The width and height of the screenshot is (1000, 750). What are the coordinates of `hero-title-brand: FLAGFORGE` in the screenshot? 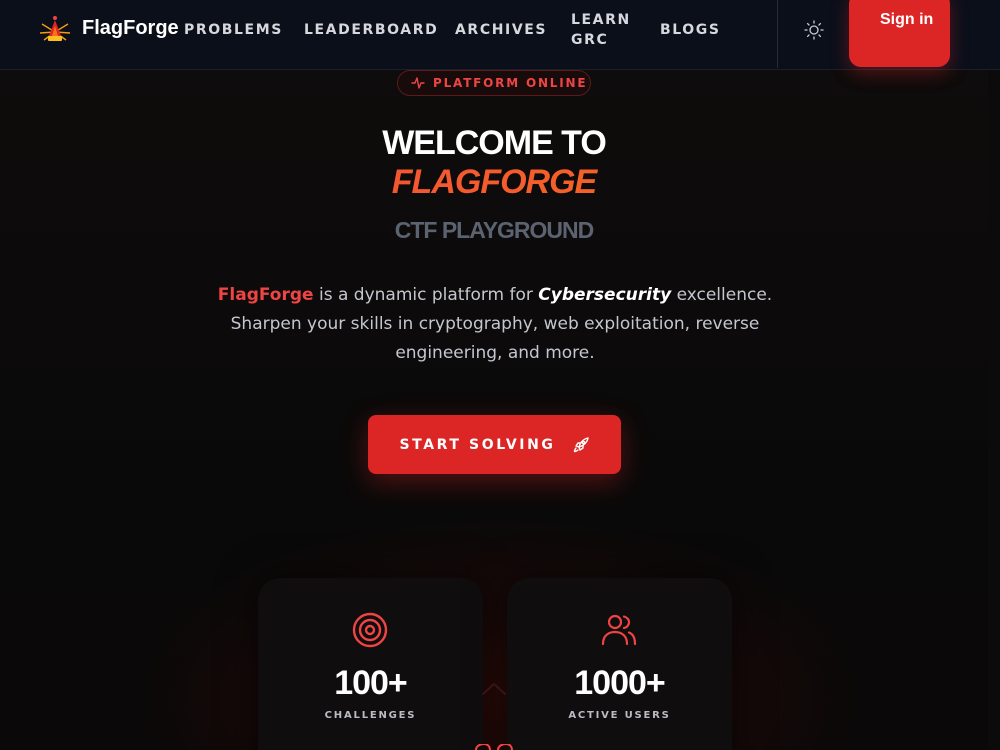 It's located at (494, 182).